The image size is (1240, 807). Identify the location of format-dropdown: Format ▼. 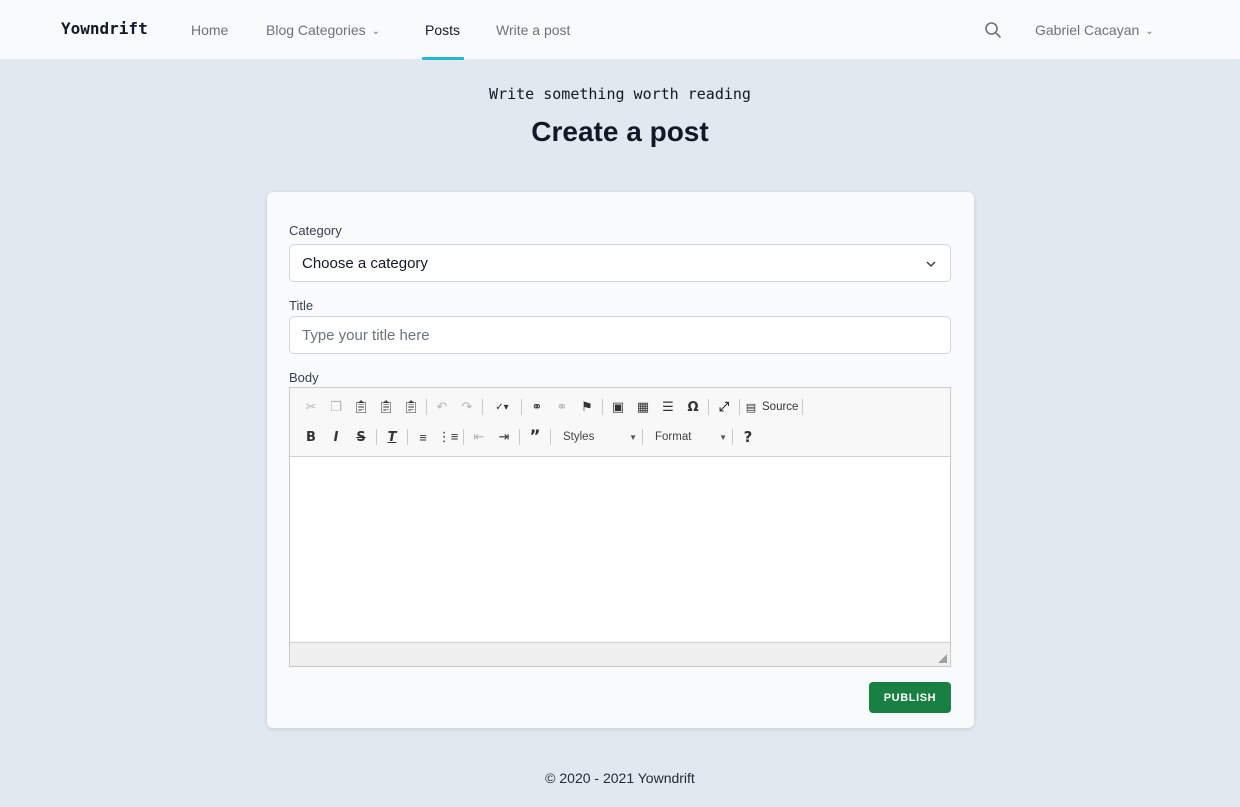
(689, 437).